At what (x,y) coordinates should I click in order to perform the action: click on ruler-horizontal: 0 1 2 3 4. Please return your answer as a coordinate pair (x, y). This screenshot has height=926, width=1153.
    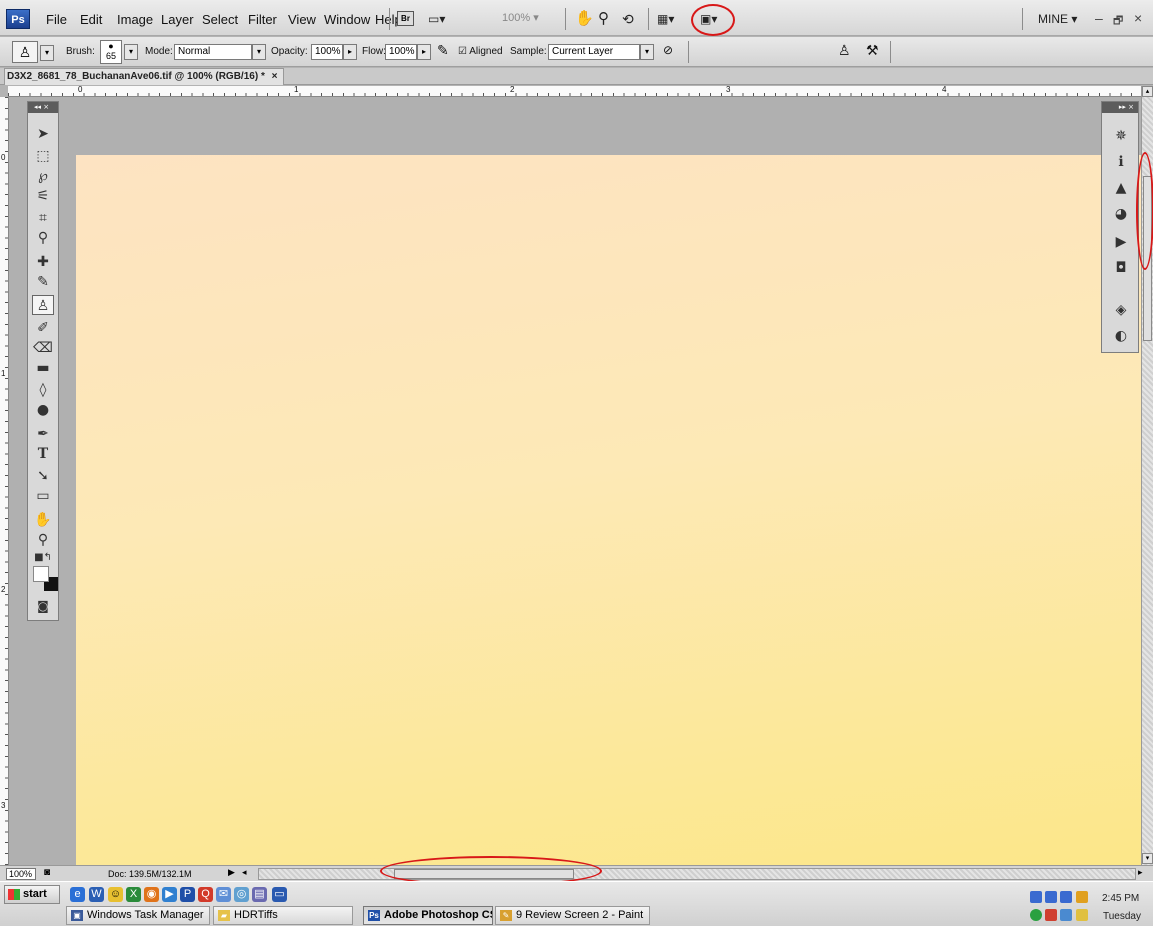
    Looking at the image, I should click on (574, 91).